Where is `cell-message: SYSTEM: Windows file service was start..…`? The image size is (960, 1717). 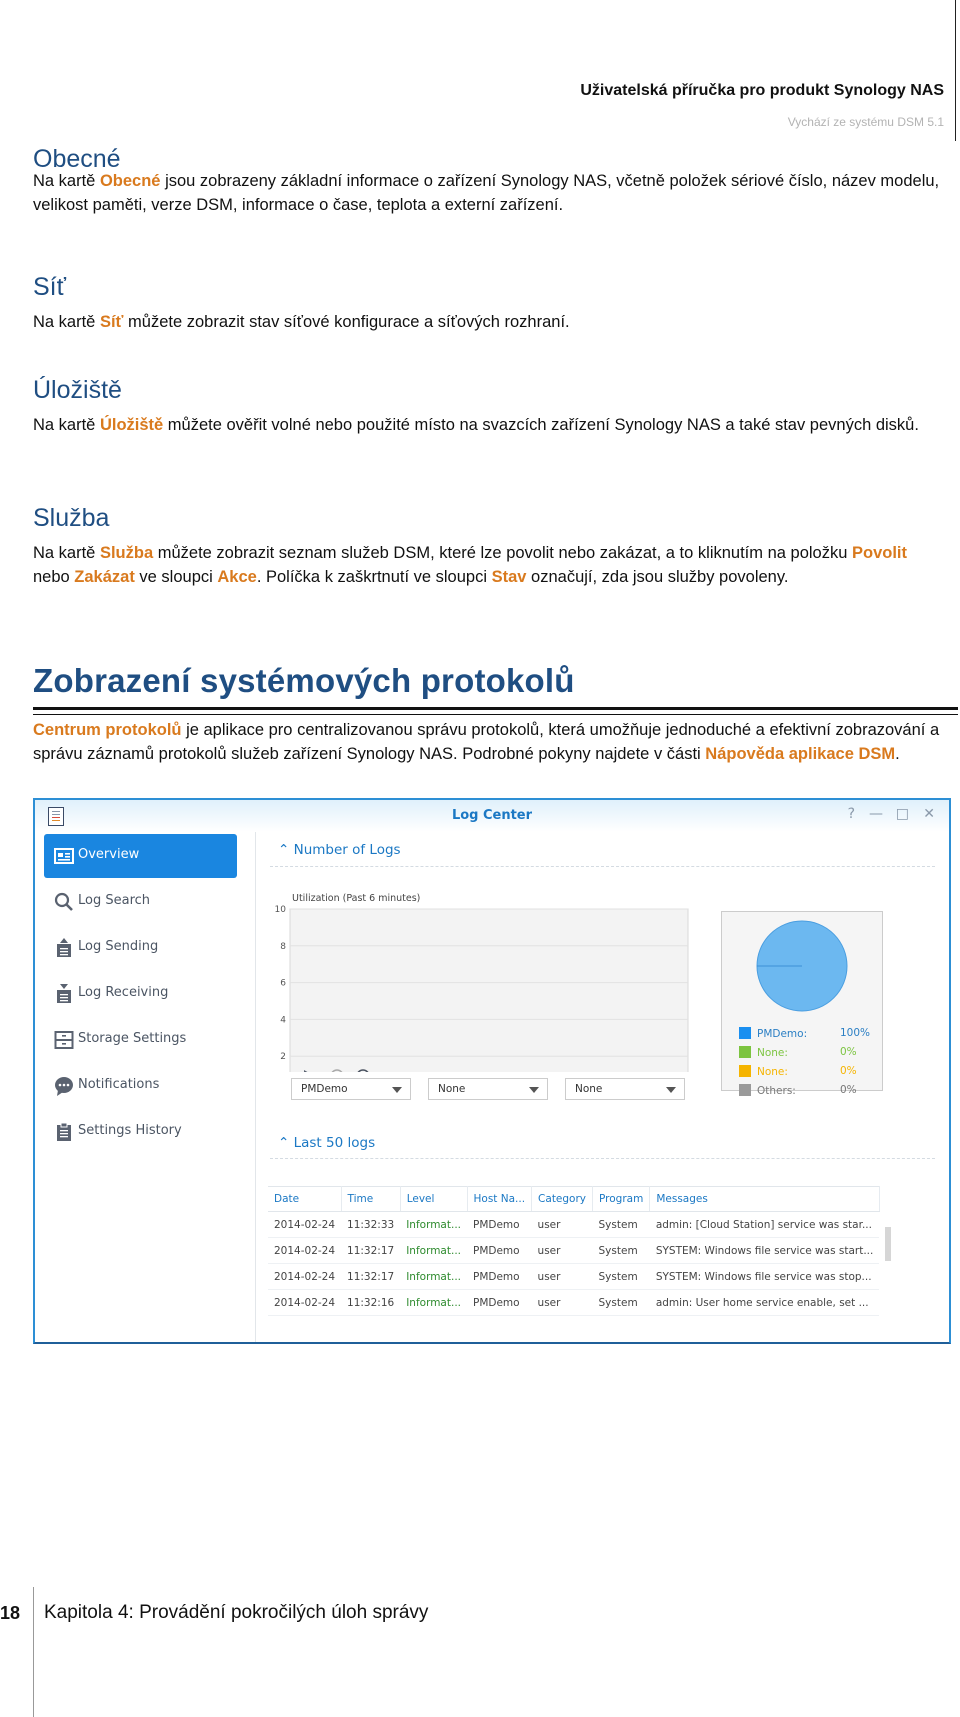 cell-message: SYSTEM: Windows file service was start..… is located at coordinates (764, 1250).